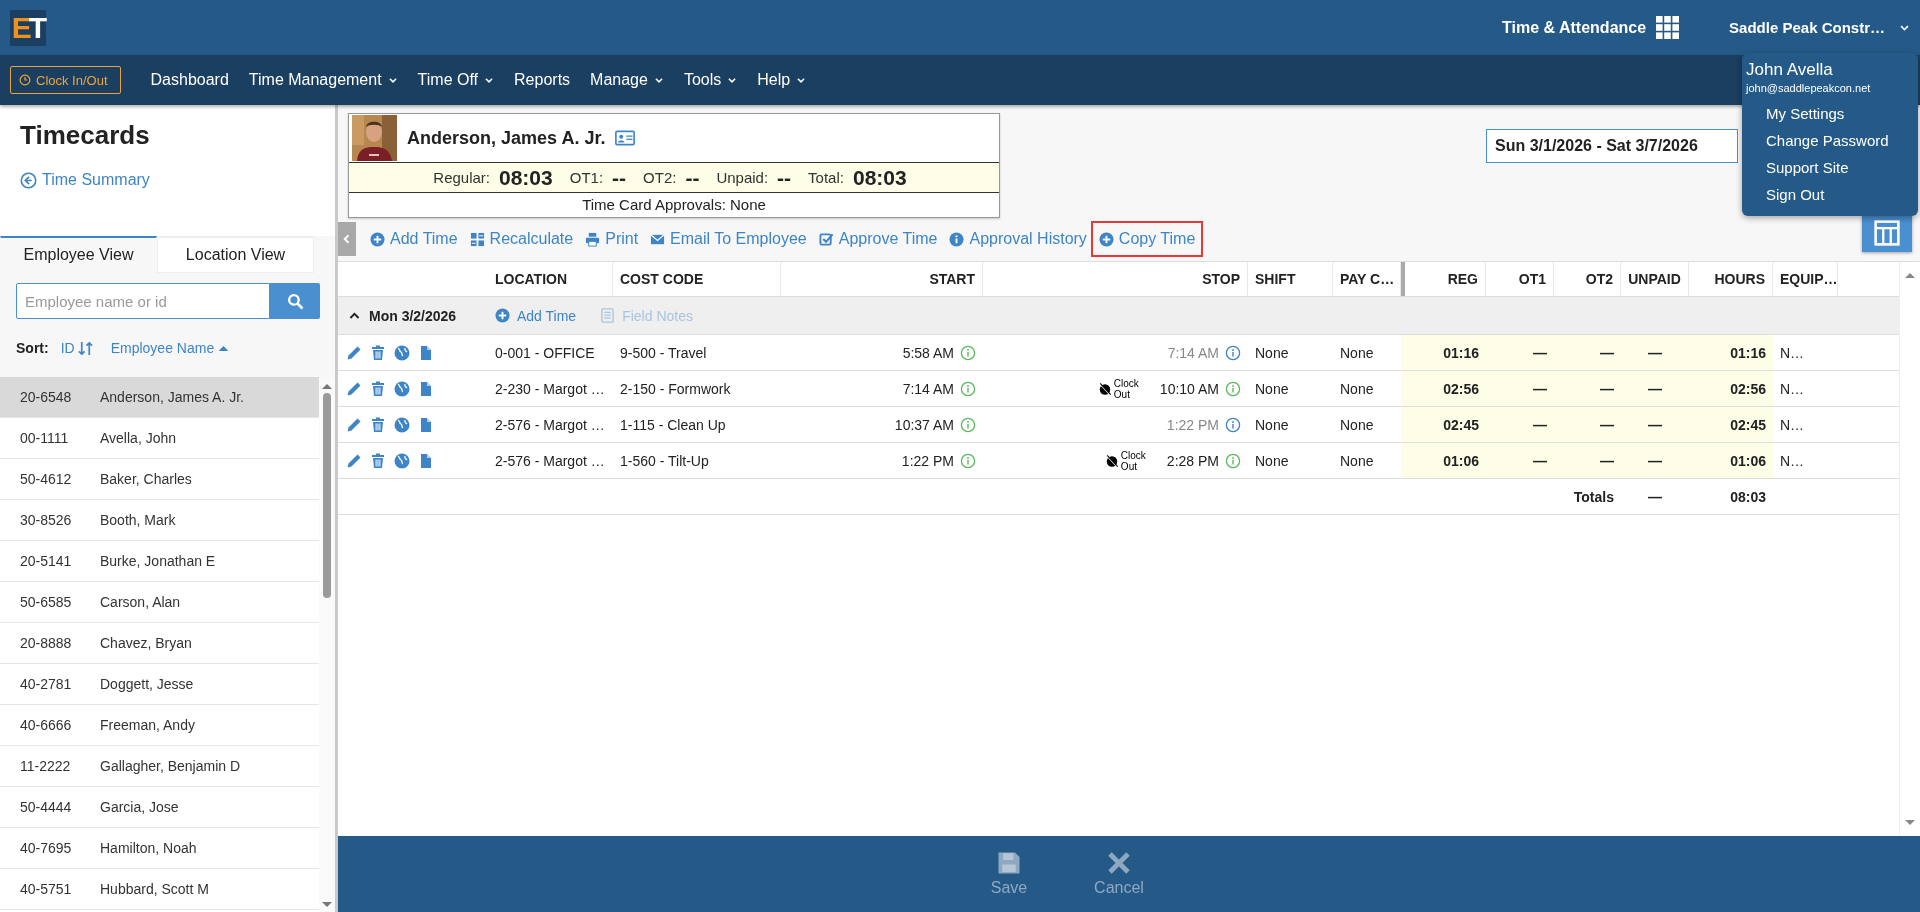 The height and width of the screenshot is (912, 1920). Describe the element at coordinates (1009, 863) in the screenshot. I see `save-icon` at that location.